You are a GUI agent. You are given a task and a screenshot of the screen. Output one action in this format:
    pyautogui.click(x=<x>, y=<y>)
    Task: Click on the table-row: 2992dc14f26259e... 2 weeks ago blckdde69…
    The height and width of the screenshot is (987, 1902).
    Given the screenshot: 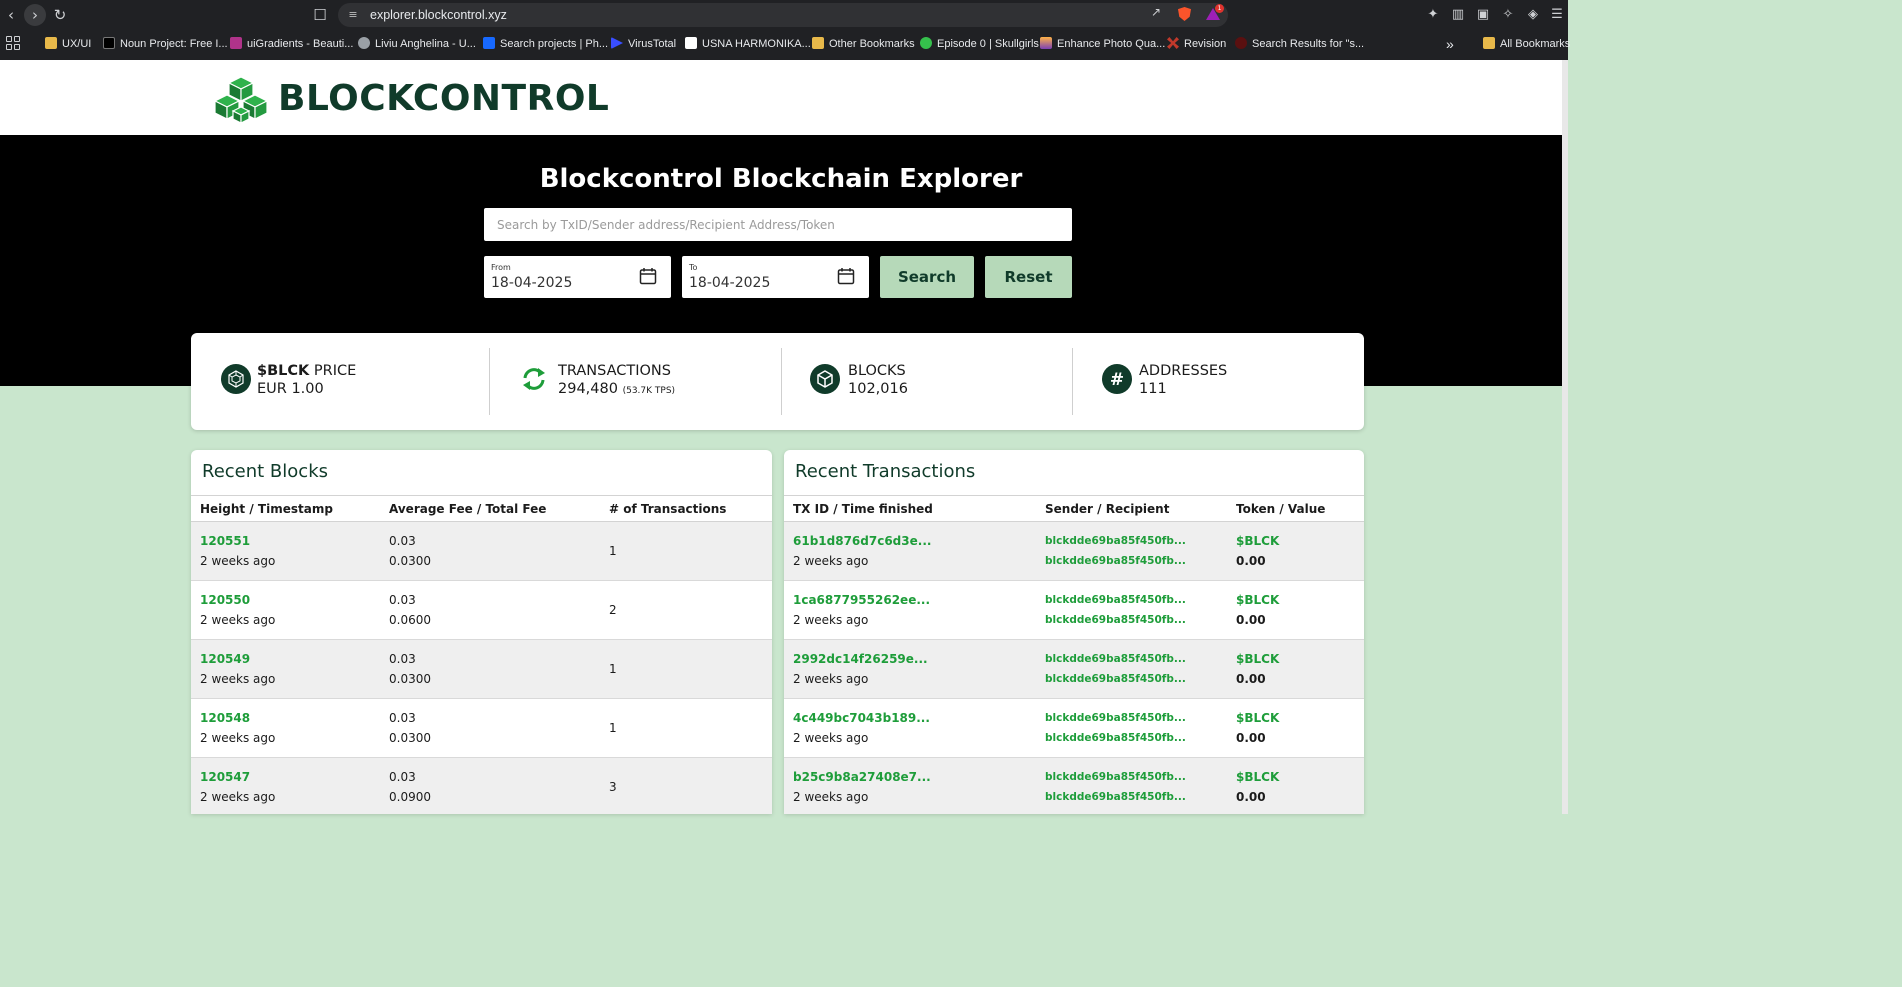 What is the action you would take?
    pyautogui.click(x=1074, y=669)
    